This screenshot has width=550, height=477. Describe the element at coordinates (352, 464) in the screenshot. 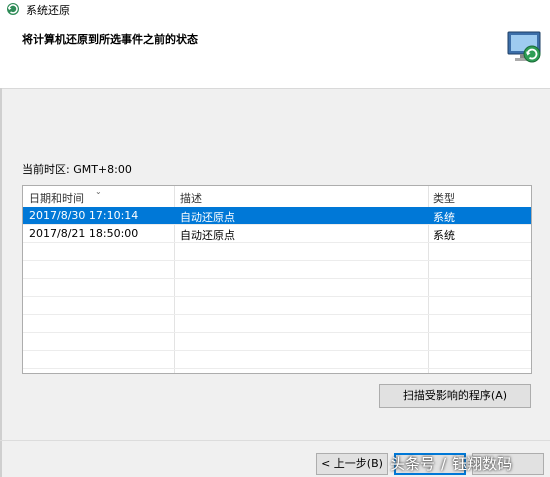

I see `back-button: < 上一步(B)` at that location.